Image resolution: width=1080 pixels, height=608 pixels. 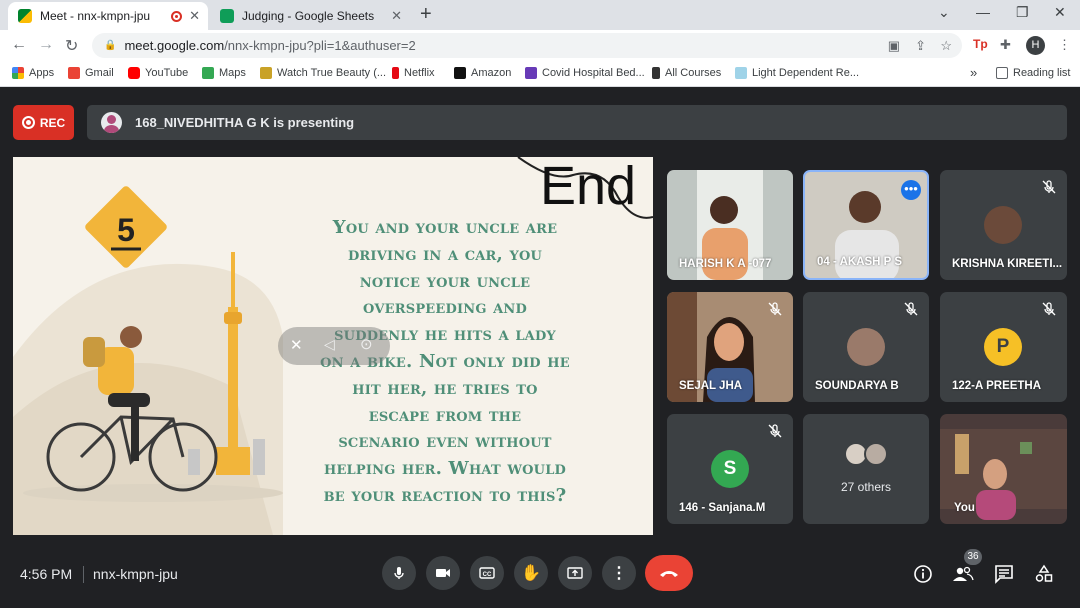 I want to click on tab-search-icon: ⌄, so click(x=944, y=12).